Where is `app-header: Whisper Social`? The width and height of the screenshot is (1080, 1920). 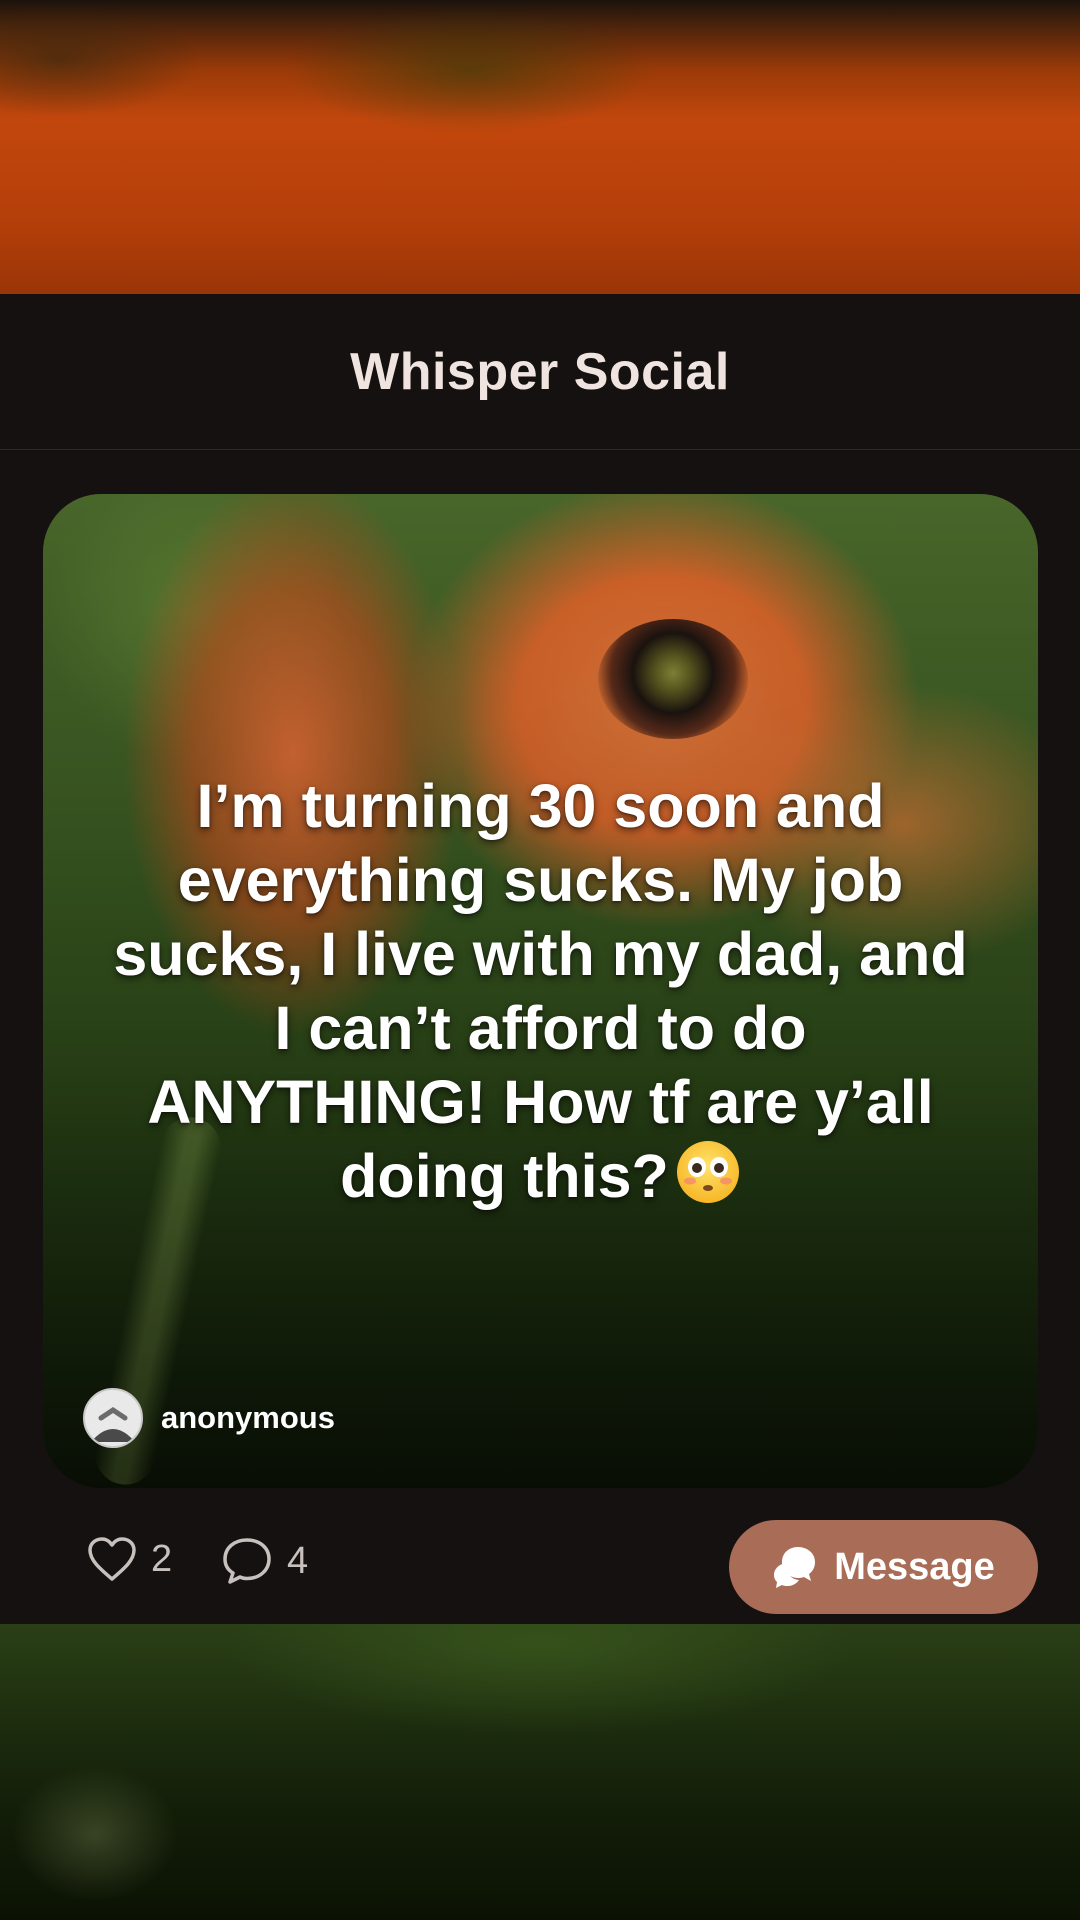
app-header: Whisper Social is located at coordinates (540, 372).